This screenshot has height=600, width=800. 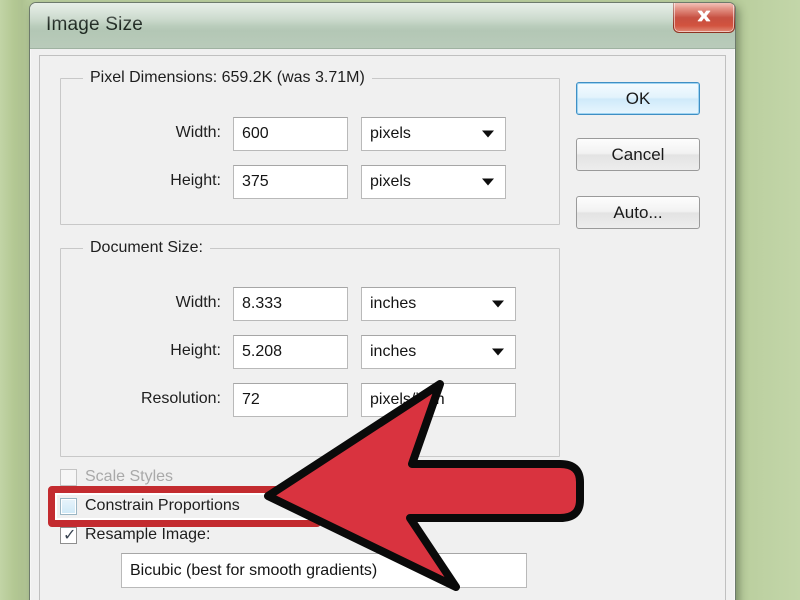 What do you see at coordinates (68, 506) in the screenshot?
I see `constrain-proportions-checkbox` at bounding box center [68, 506].